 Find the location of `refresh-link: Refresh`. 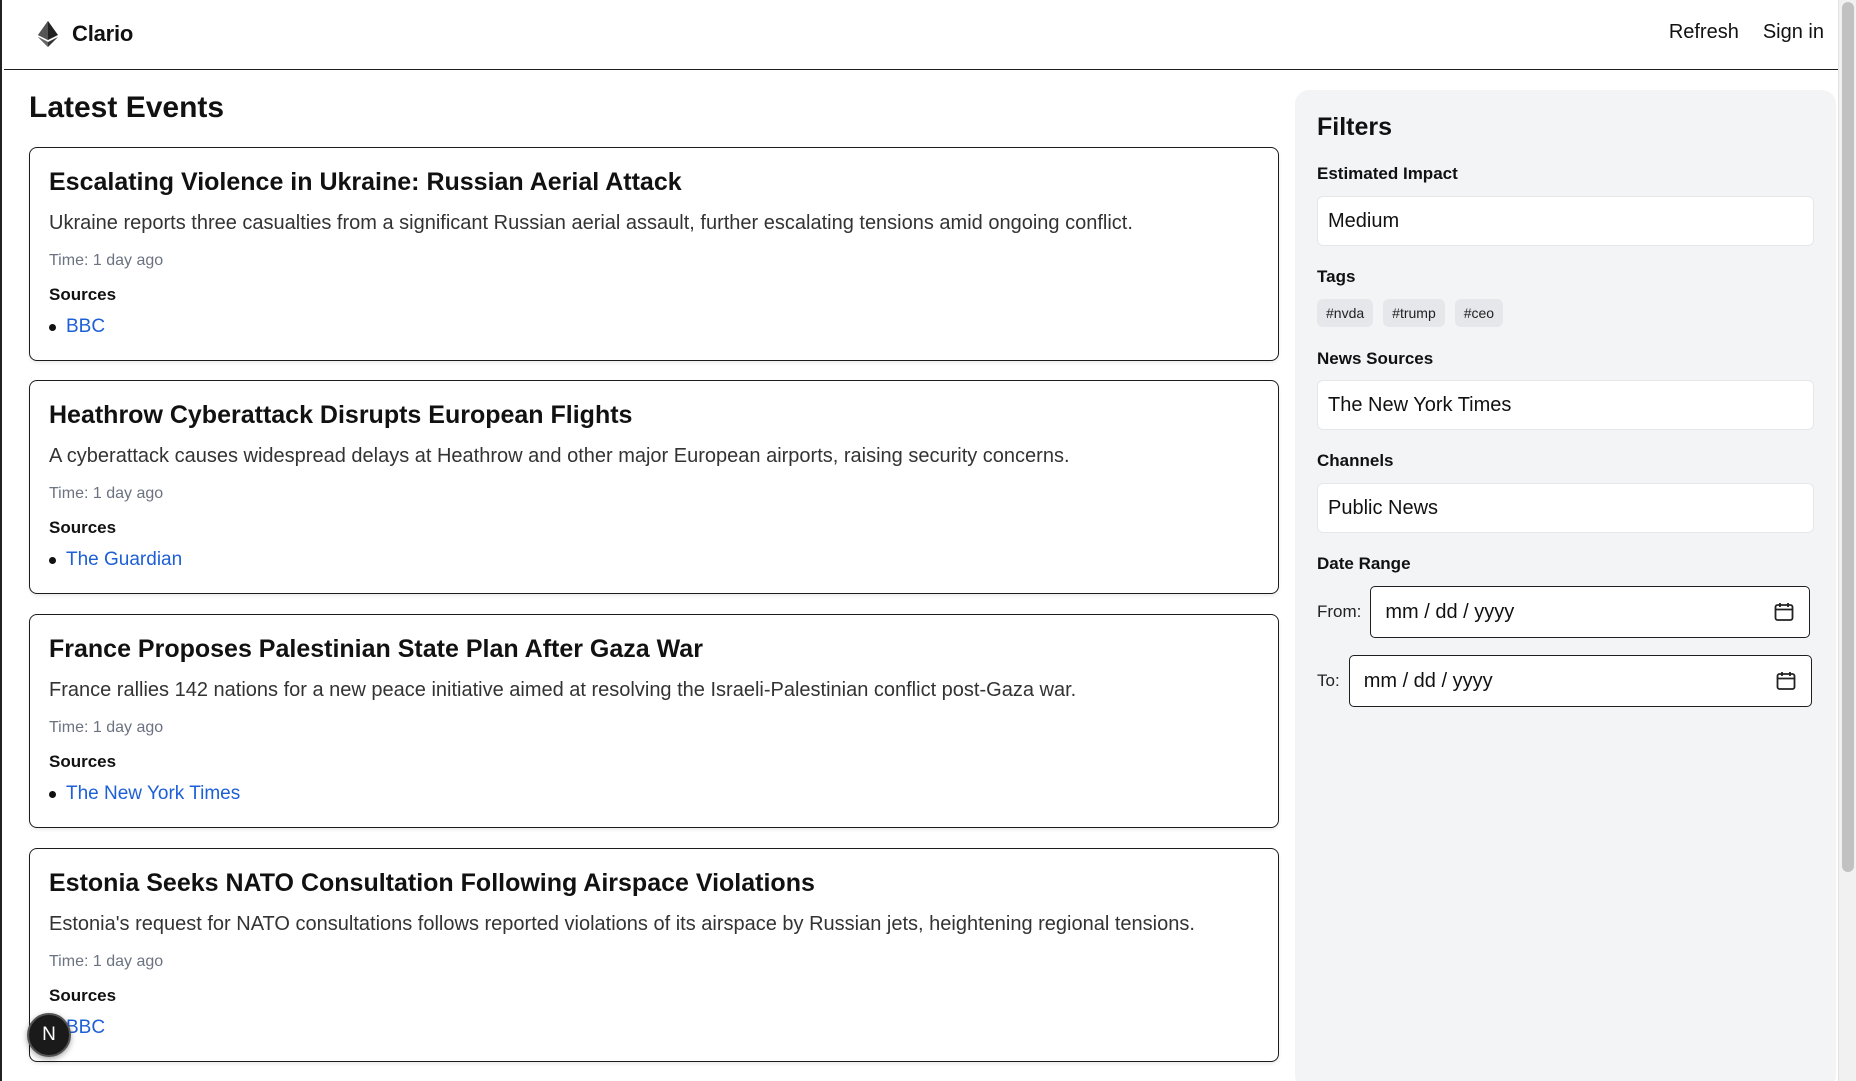

refresh-link: Refresh is located at coordinates (1704, 32).